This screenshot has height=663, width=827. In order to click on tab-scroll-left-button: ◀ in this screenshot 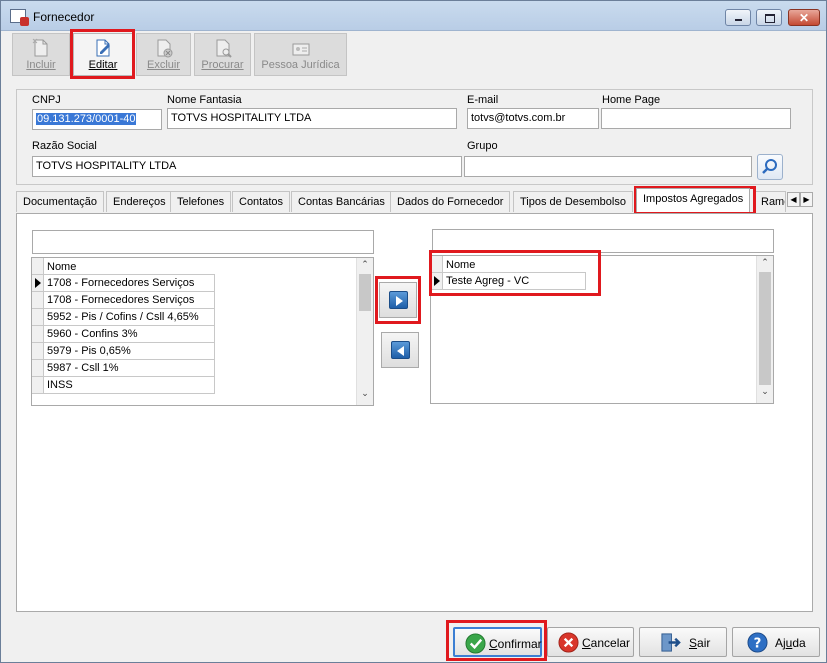, I will do `click(793, 199)`.